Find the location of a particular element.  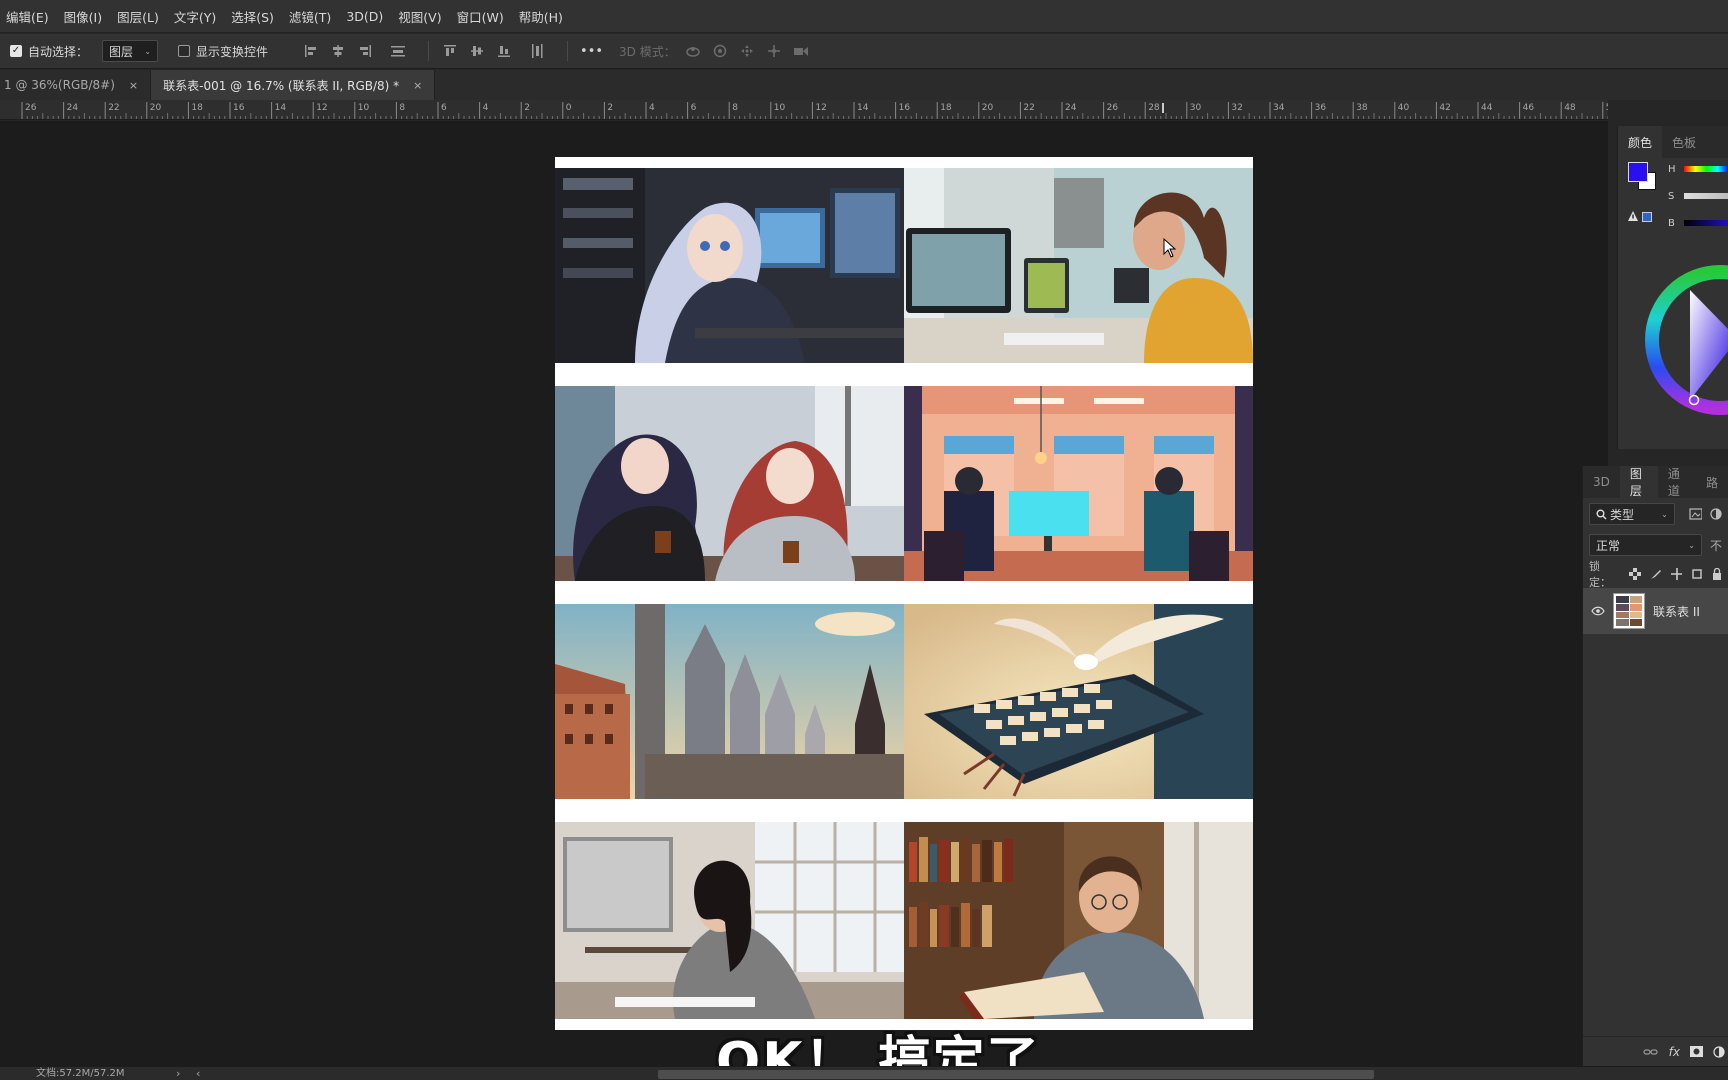

options-separator is located at coordinates (429, 51).